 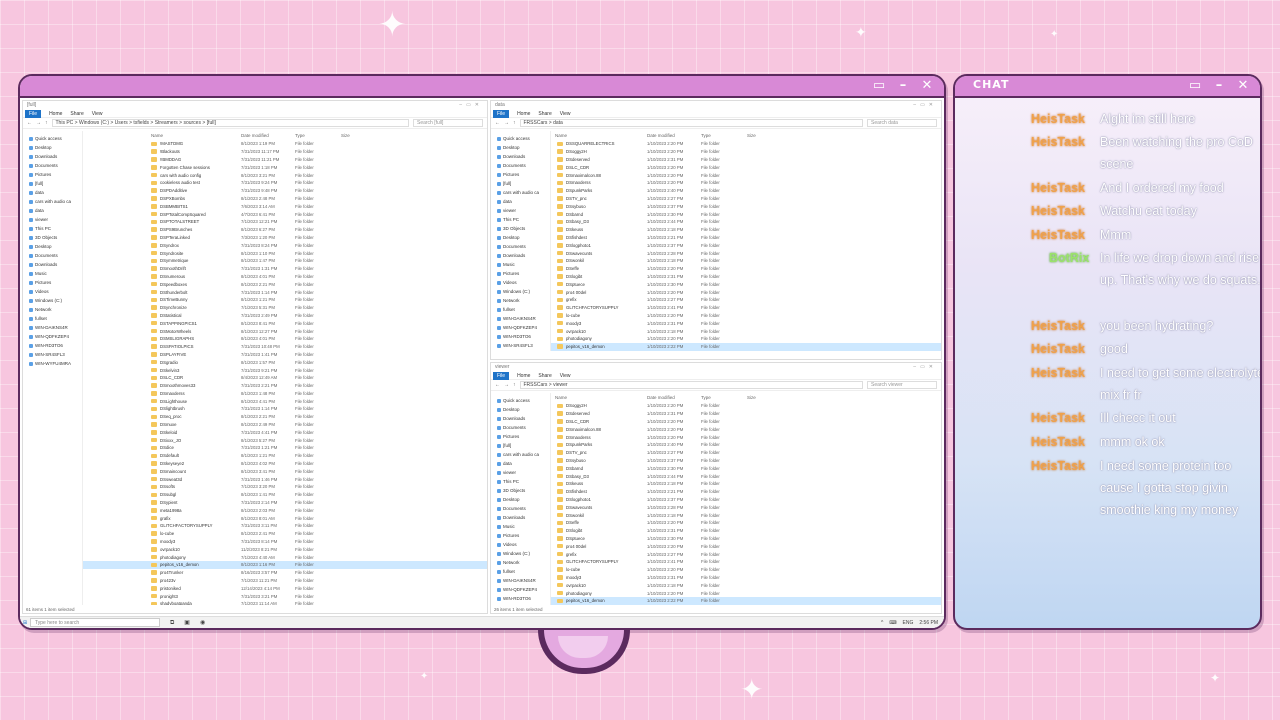 I want to click on file-row: DSlogphoto1 1/10/2023 2:37 PM File folder, so click(x=746, y=245).